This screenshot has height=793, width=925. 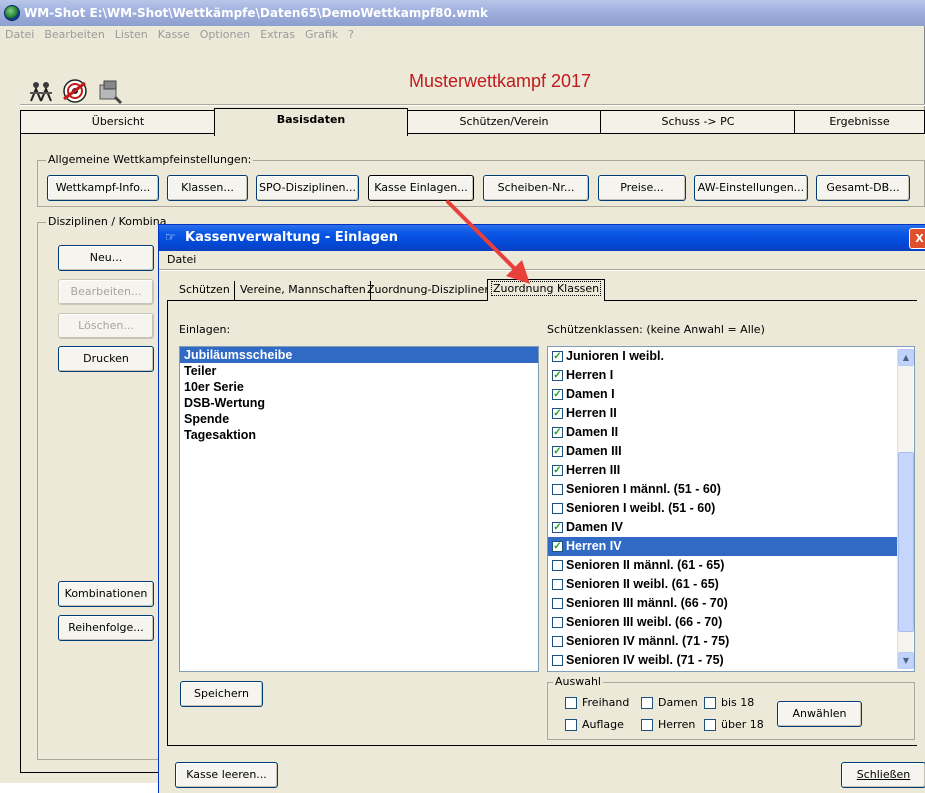 What do you see at coordinates (917, 238) in the screenshot?
I see `close-icon: X` at bounding box center [917, 238].